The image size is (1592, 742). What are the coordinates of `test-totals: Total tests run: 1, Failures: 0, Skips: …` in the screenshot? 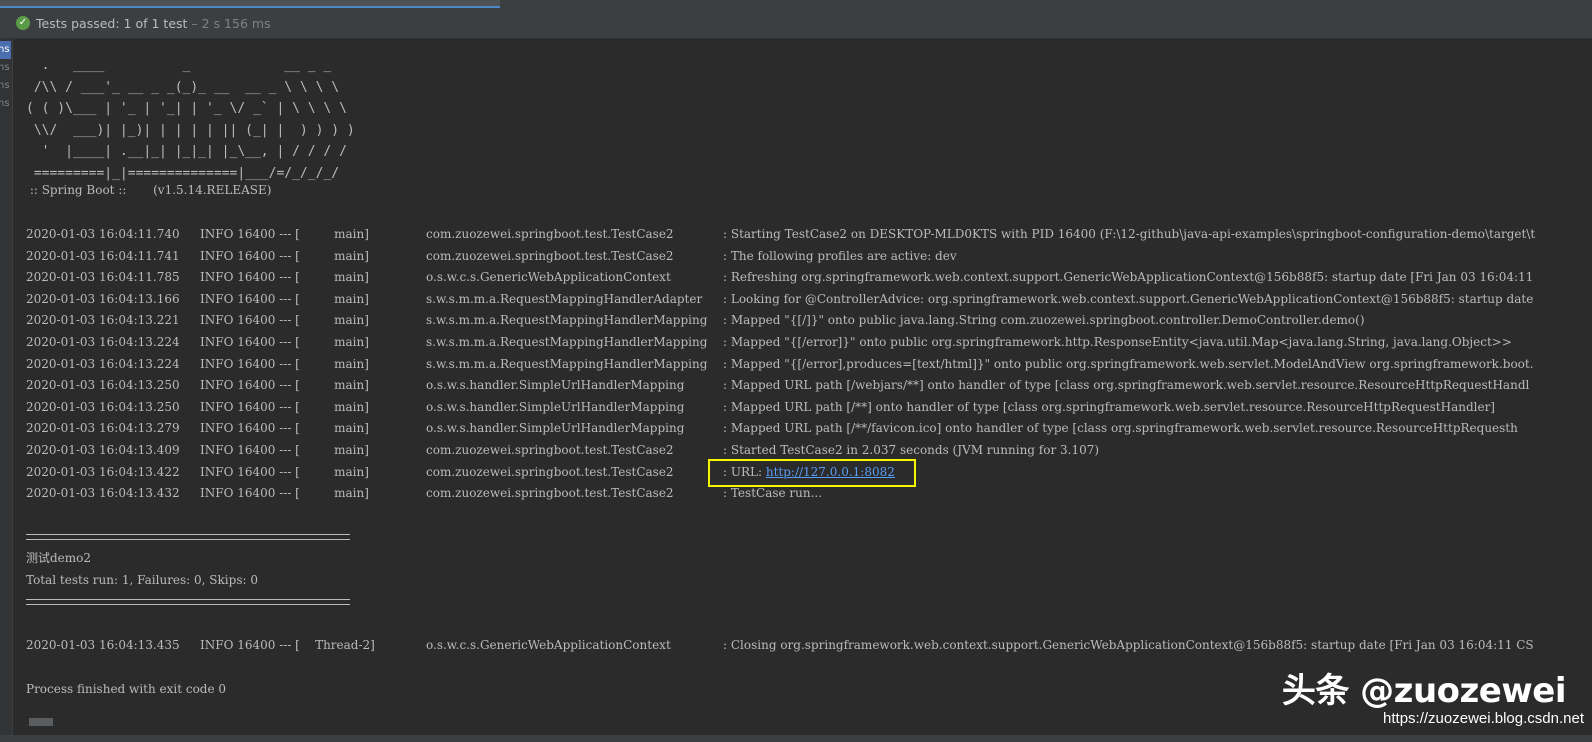 It's located at (142, 580).